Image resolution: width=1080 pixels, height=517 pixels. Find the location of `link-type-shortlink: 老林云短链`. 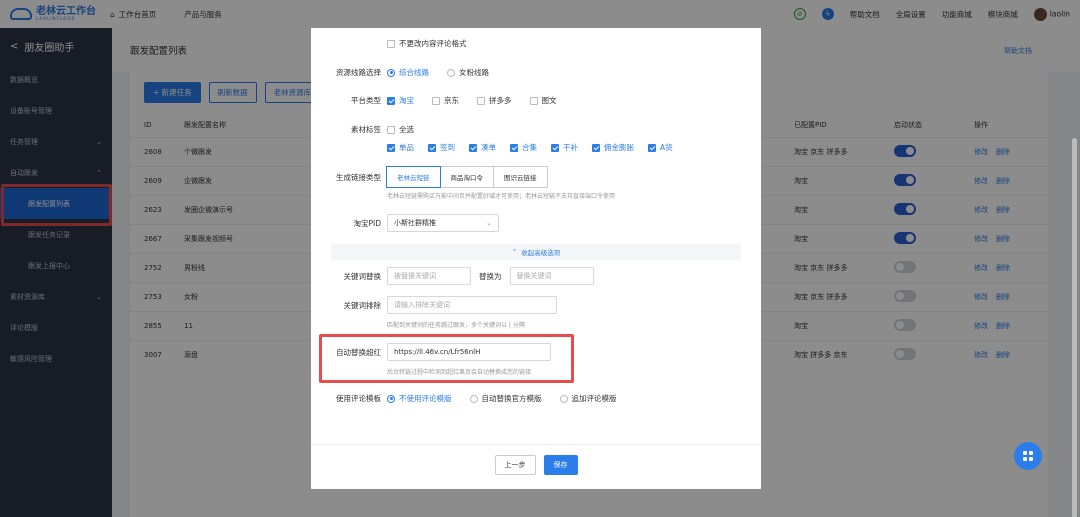

link-type-shortlink: 老林云短链 is located at coordinates (413, 177).